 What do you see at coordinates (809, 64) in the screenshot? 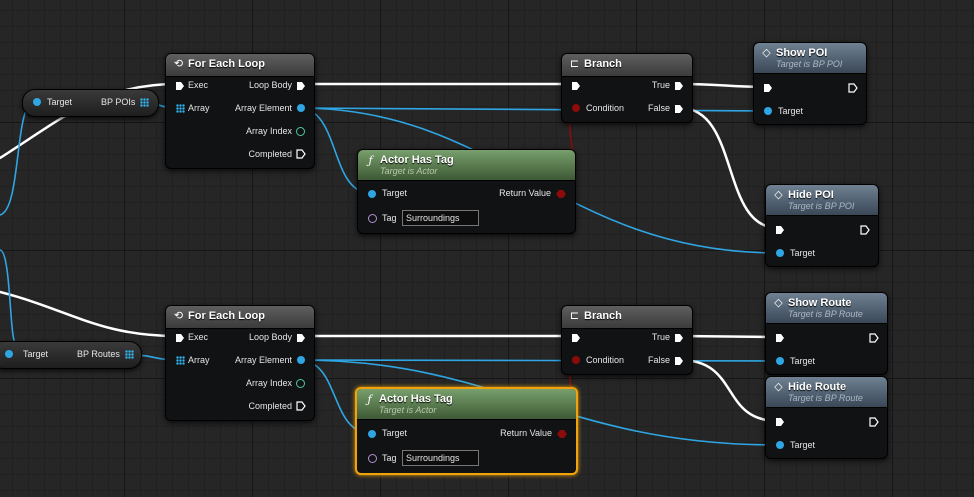
I see `node-subtitle: Target is BP POI` at bounding box center [809, 64].